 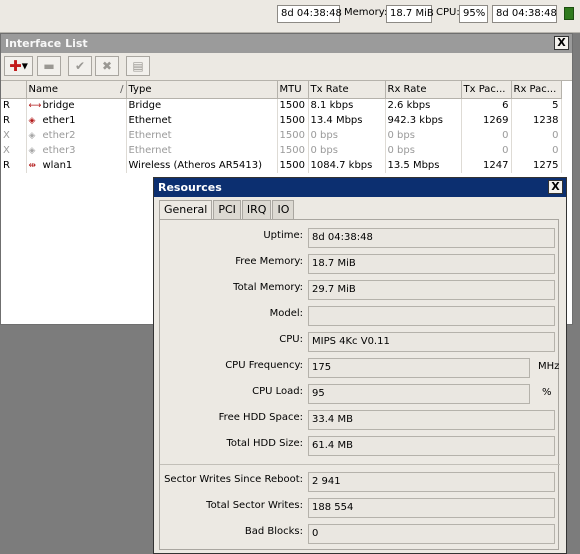 What do you see at coordinates (32, 166) in the screenshot?
I see `wireless-icon: ⇹` at bounding box center [32, 166].